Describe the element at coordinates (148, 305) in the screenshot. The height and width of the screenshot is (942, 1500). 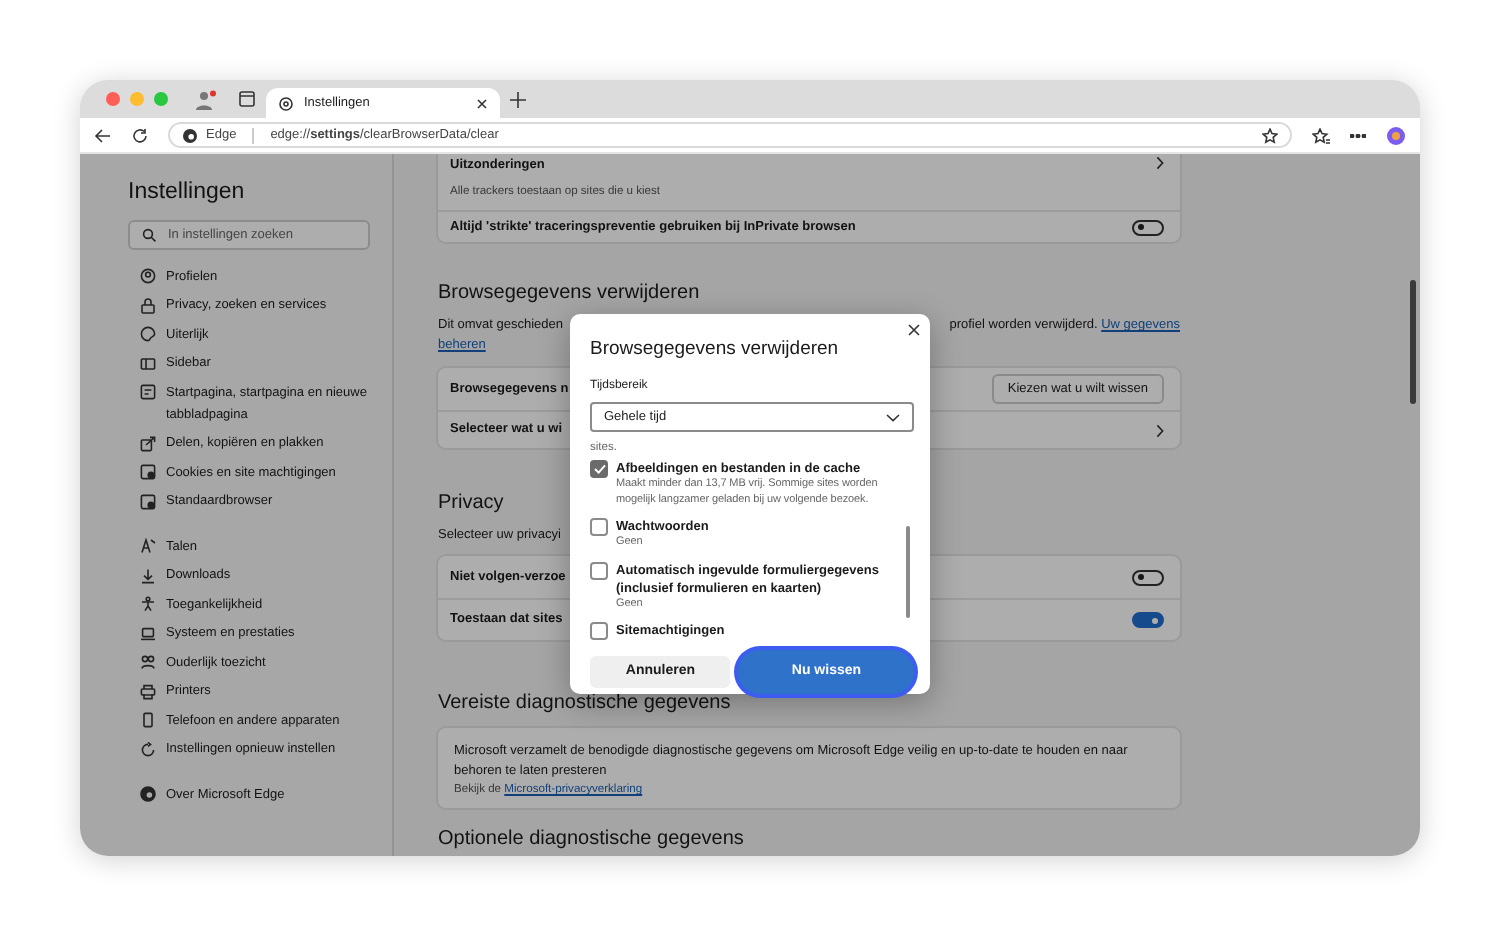
I see `lock-icon` at that location.